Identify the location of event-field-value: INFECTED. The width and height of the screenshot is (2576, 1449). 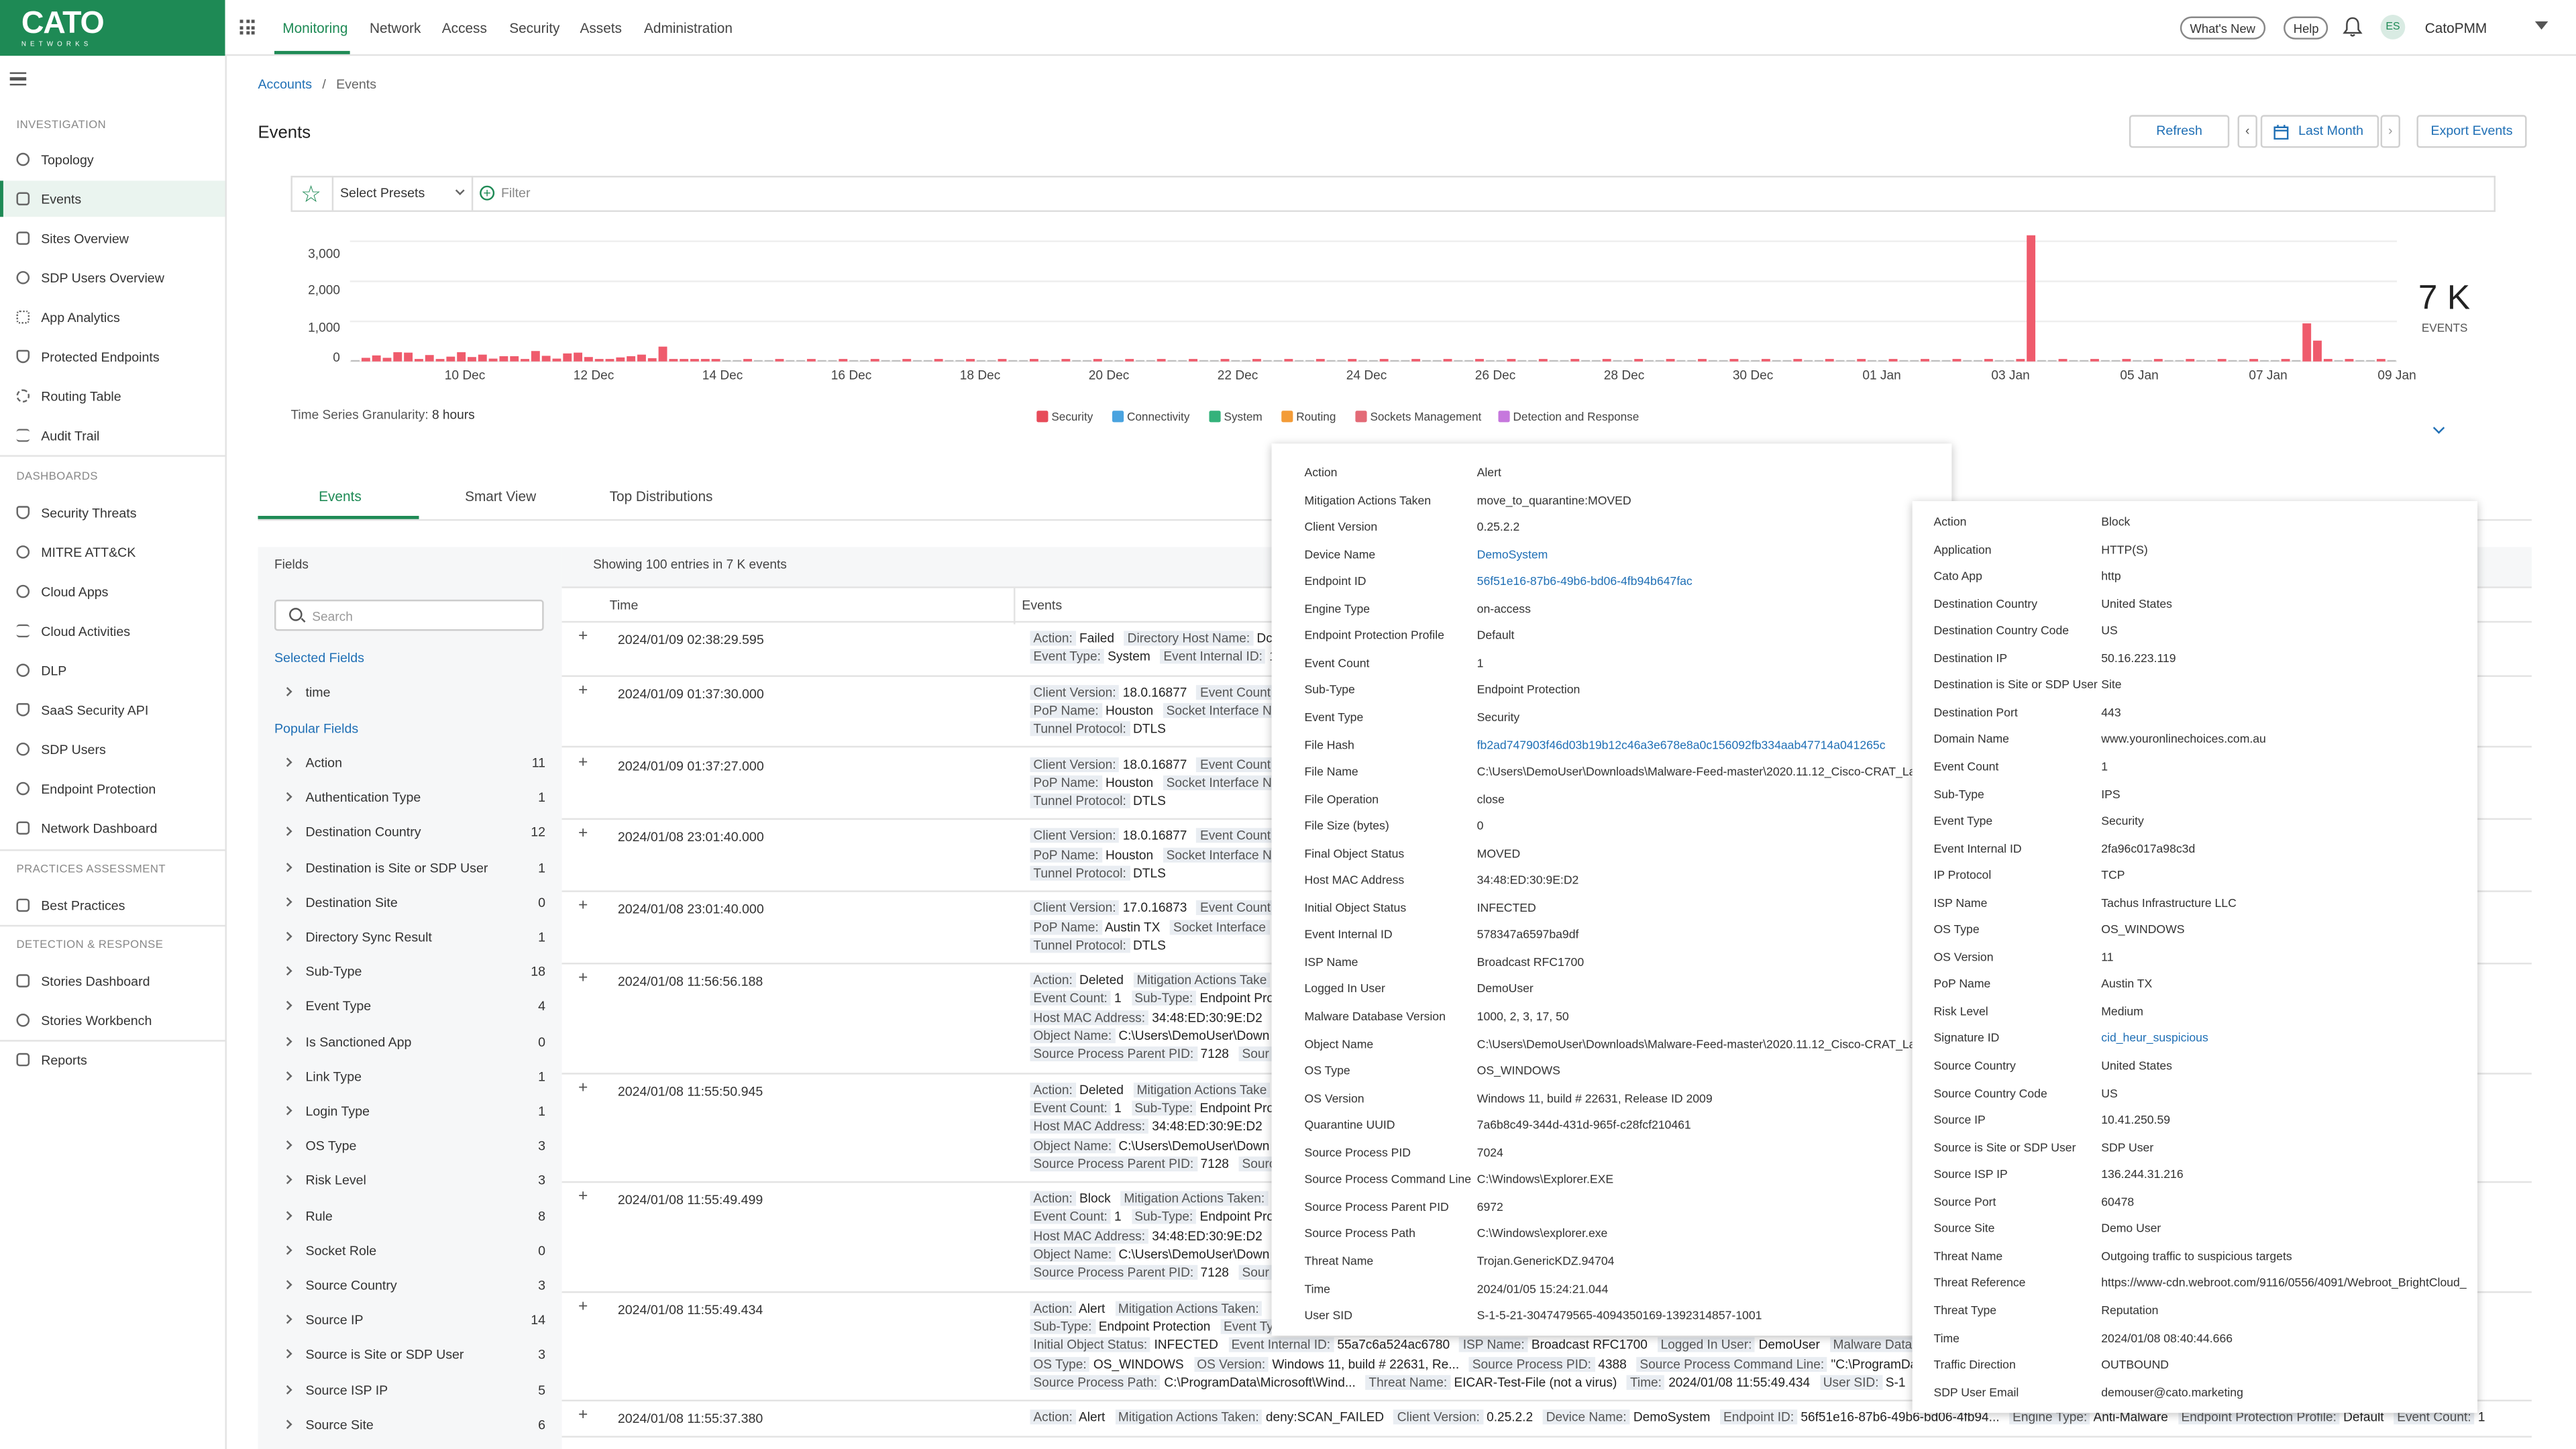
(1186, 1345).